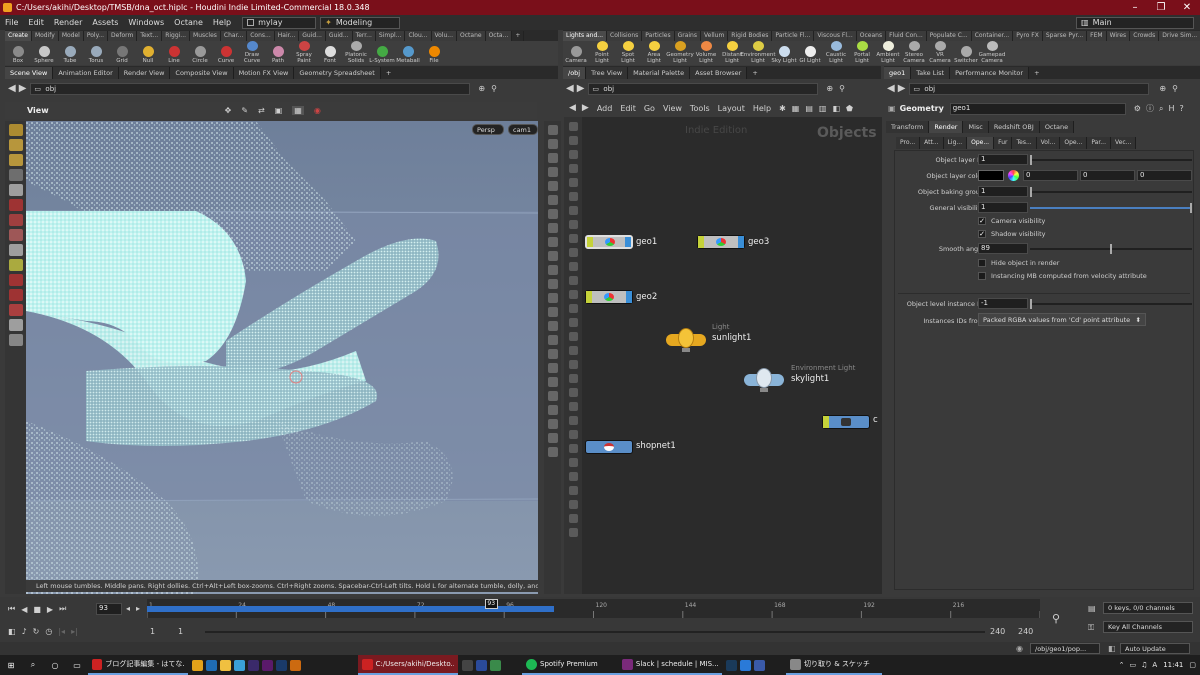  Describe the element at coordinates (1171, 108) in the screenshot. I see `houdini-h-icon: H` at that location.